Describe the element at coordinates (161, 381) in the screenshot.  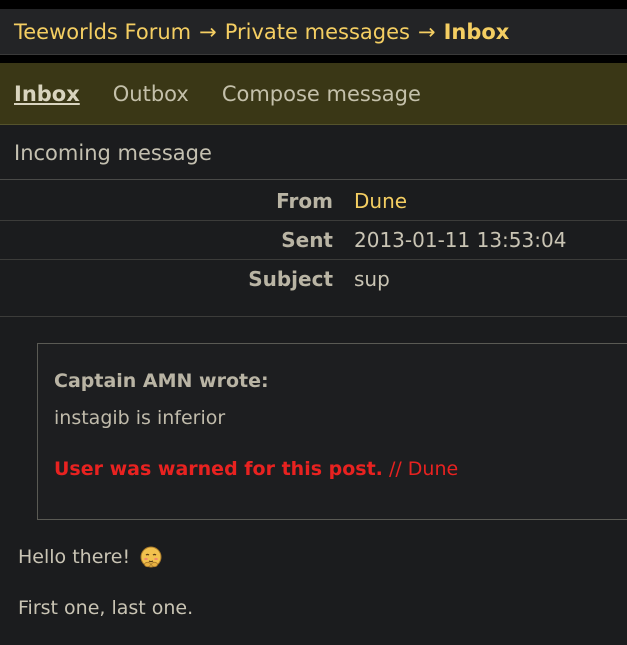
I see `quote-author: Captain AMN wrote:` at that location.